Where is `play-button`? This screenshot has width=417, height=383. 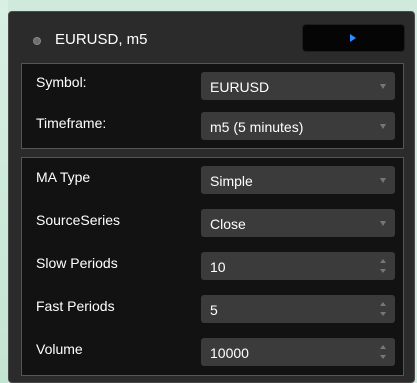
play-button is located at coordinates (353, 38).